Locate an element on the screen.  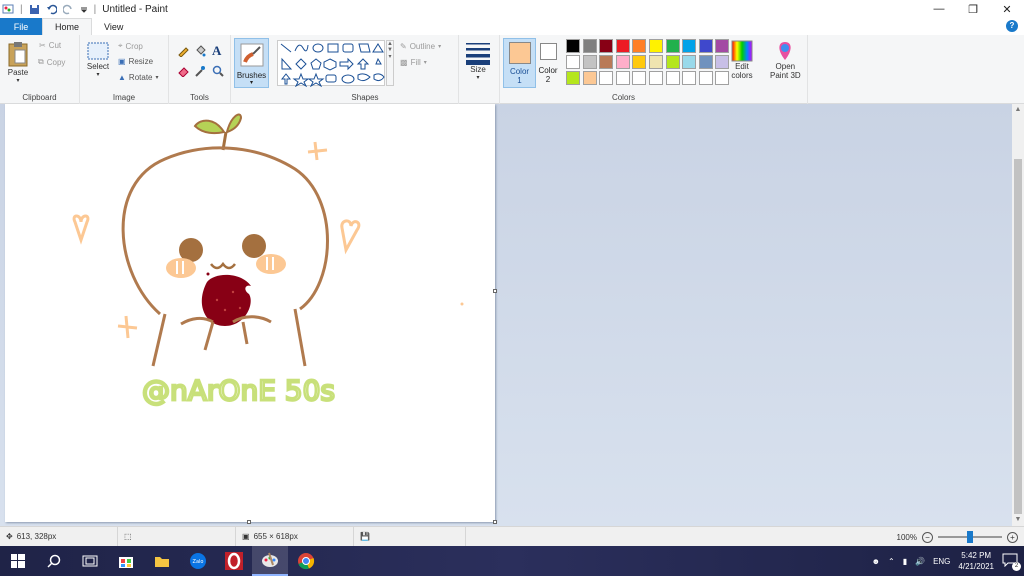
restore-icon: ❐ is located at coordinates (973, 9).